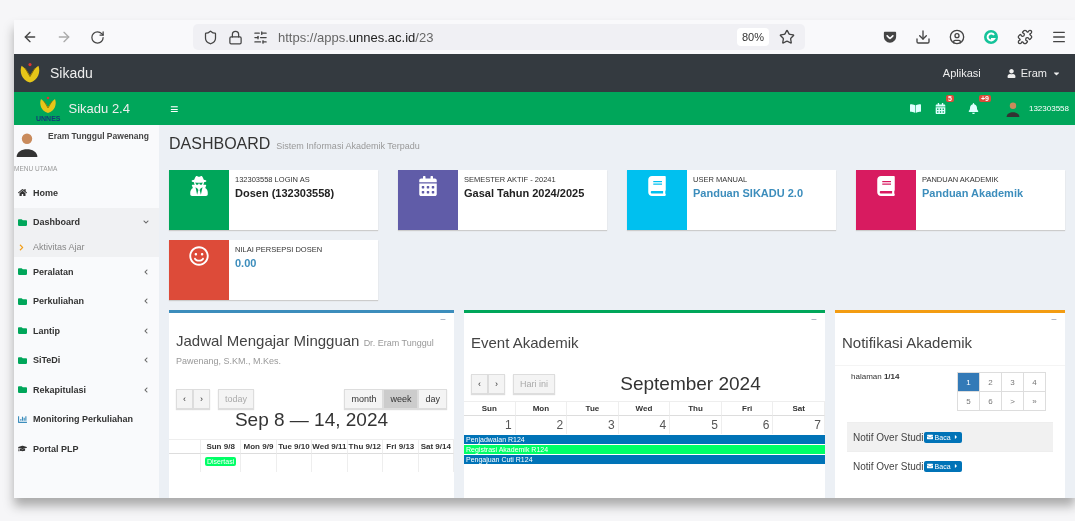  What do you see at coordinates (644, 409) in the screenshot?
I see `weekday-header: Wed` at bounding box center [644, 409].